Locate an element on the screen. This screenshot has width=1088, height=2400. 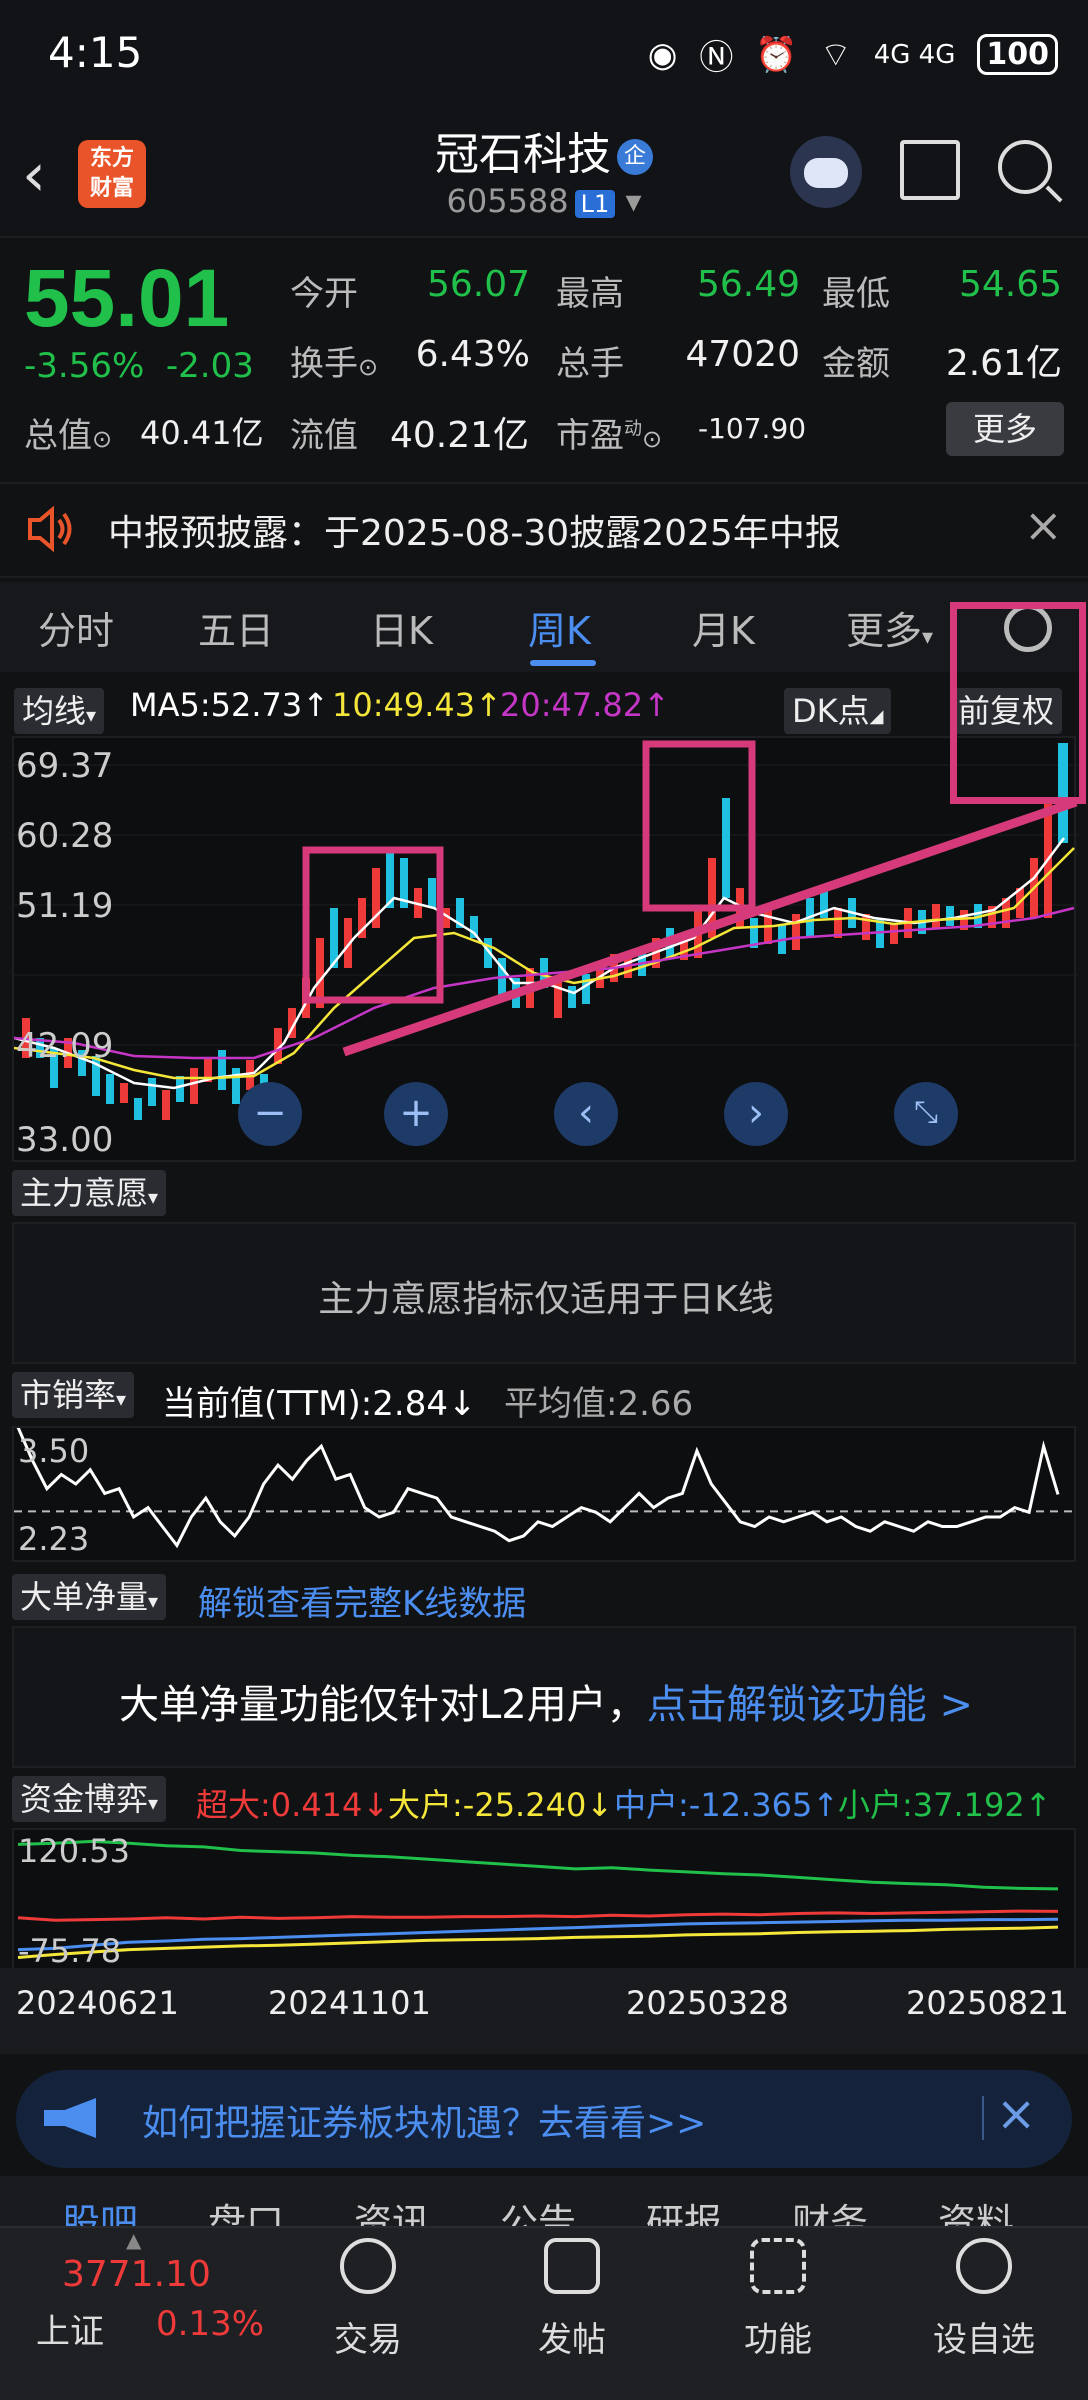
date-label: 20250328 is located at coordinates (707, 2003).